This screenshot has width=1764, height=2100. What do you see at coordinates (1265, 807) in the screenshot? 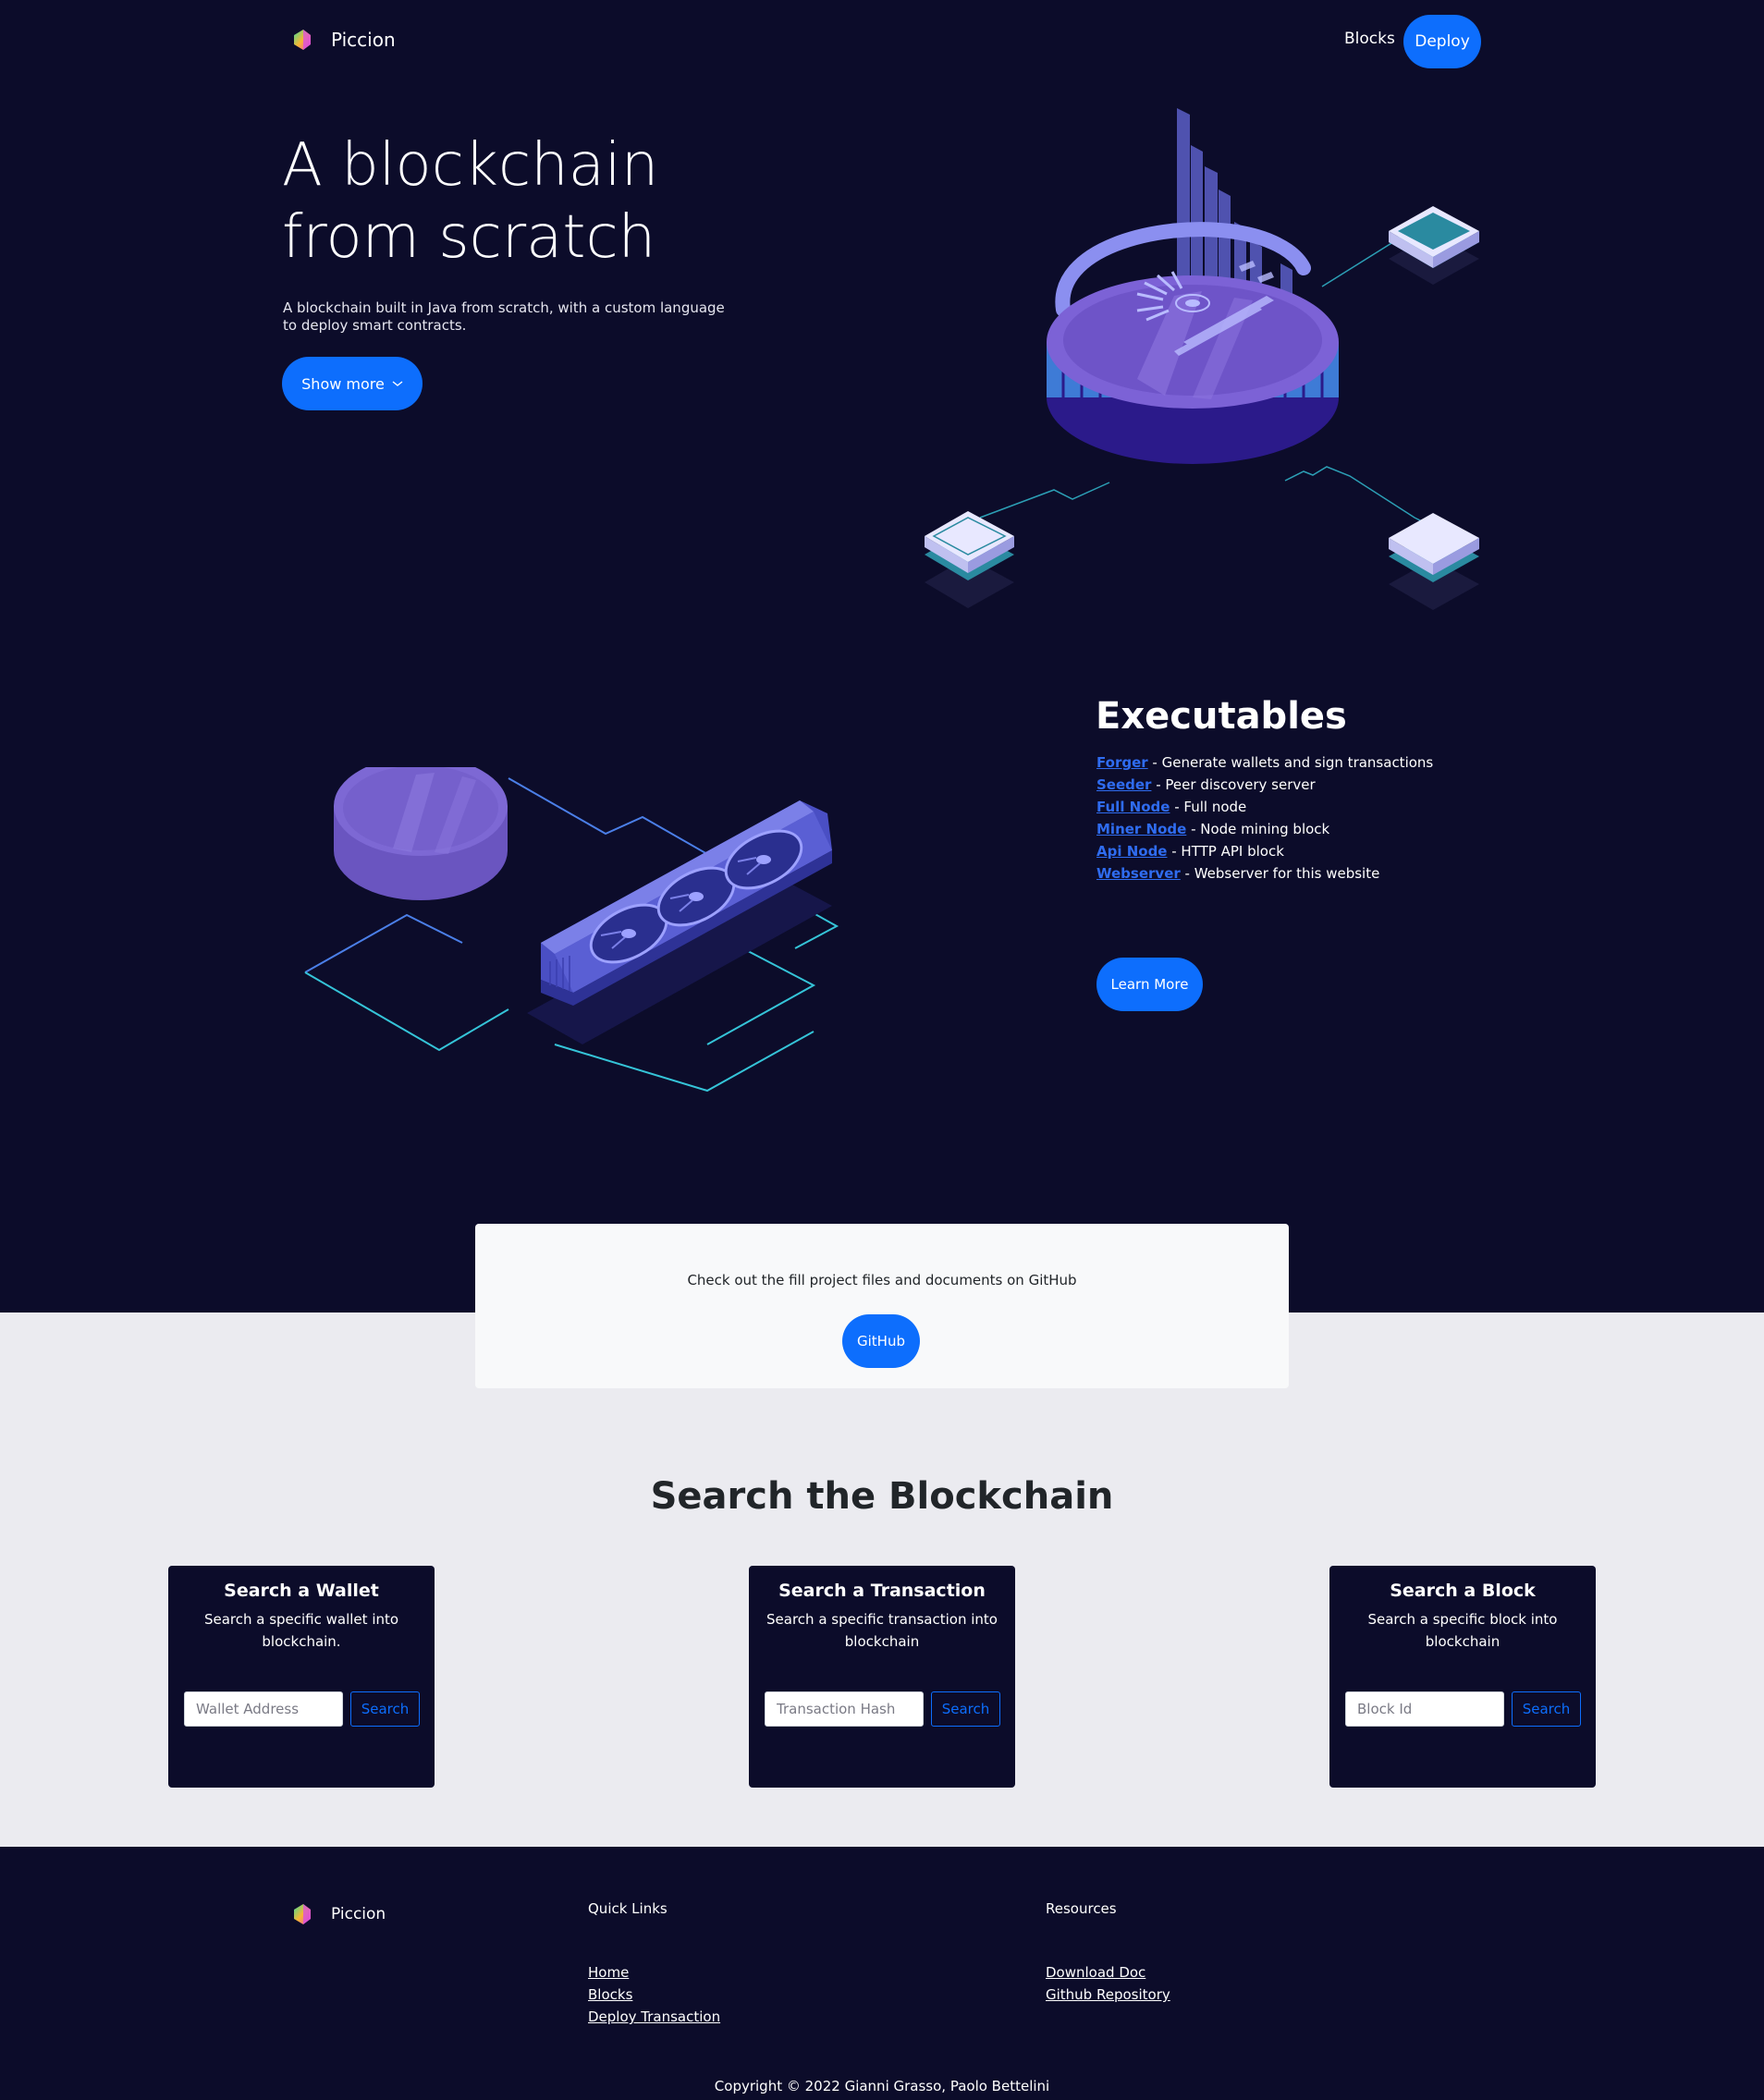
I see `executable-item: Full Node - Full node` at bounding box center [1265, 807].